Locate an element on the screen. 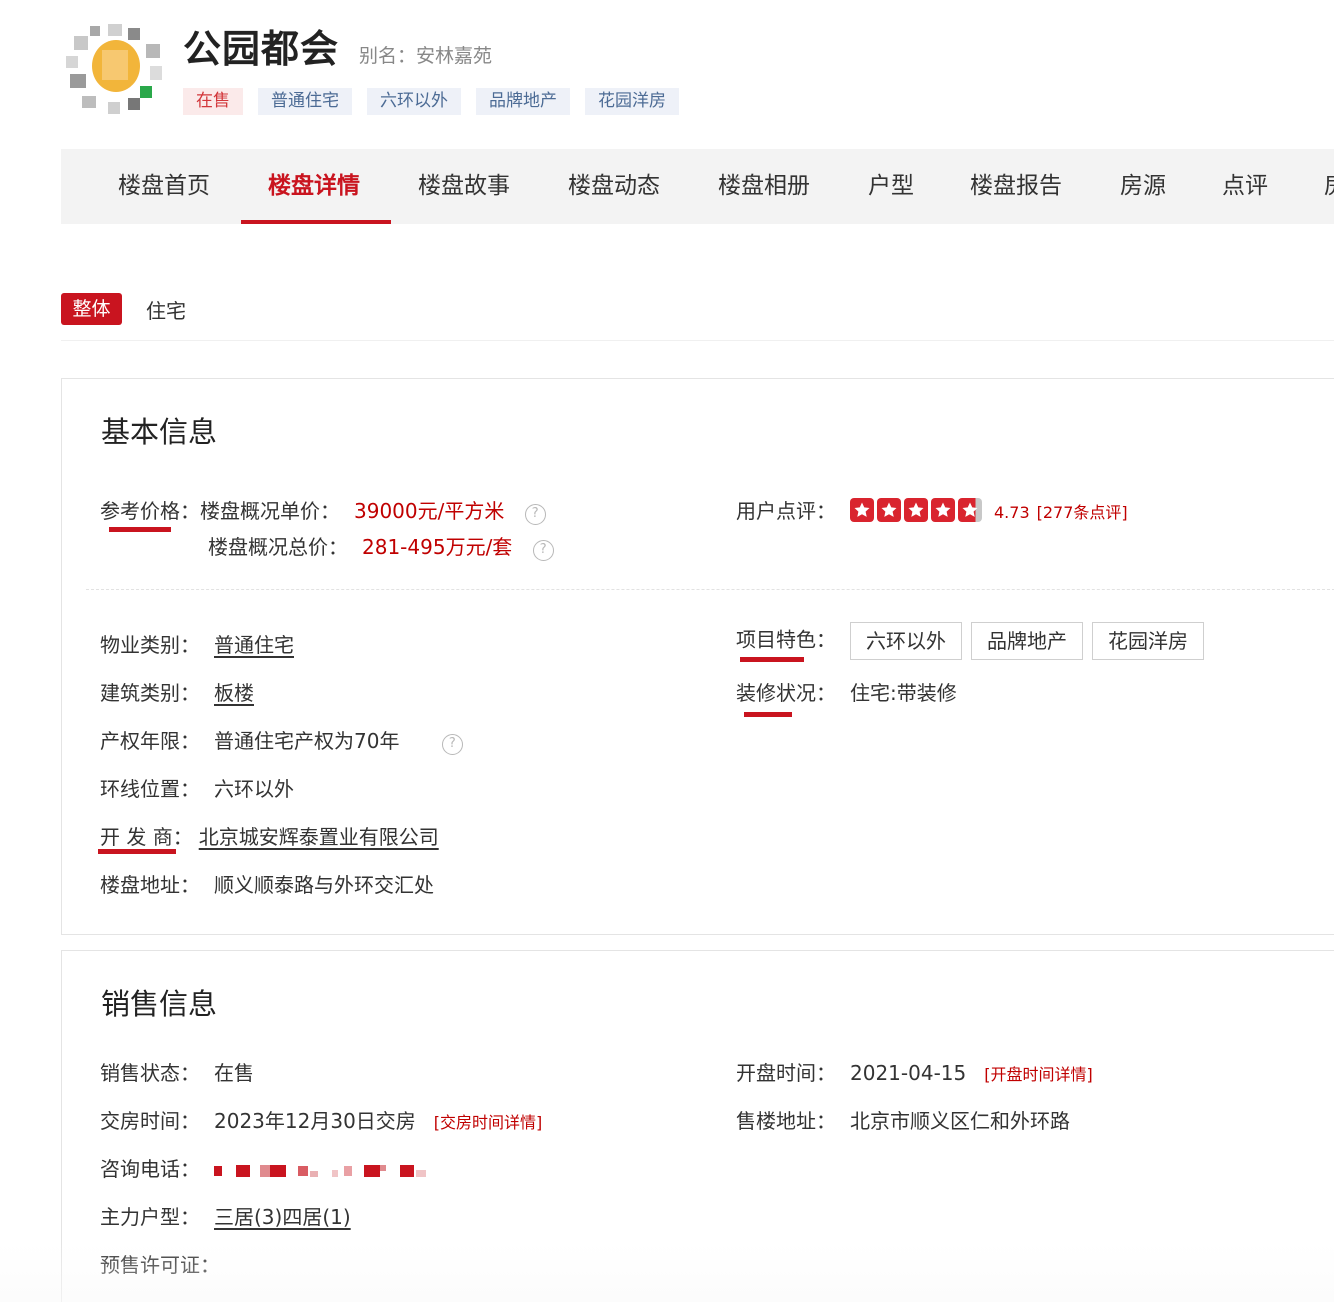 The height and width of the screenshot is (1302, 1334). sales-address-label: 售楼地址： is located at coordinates (786, 1121).